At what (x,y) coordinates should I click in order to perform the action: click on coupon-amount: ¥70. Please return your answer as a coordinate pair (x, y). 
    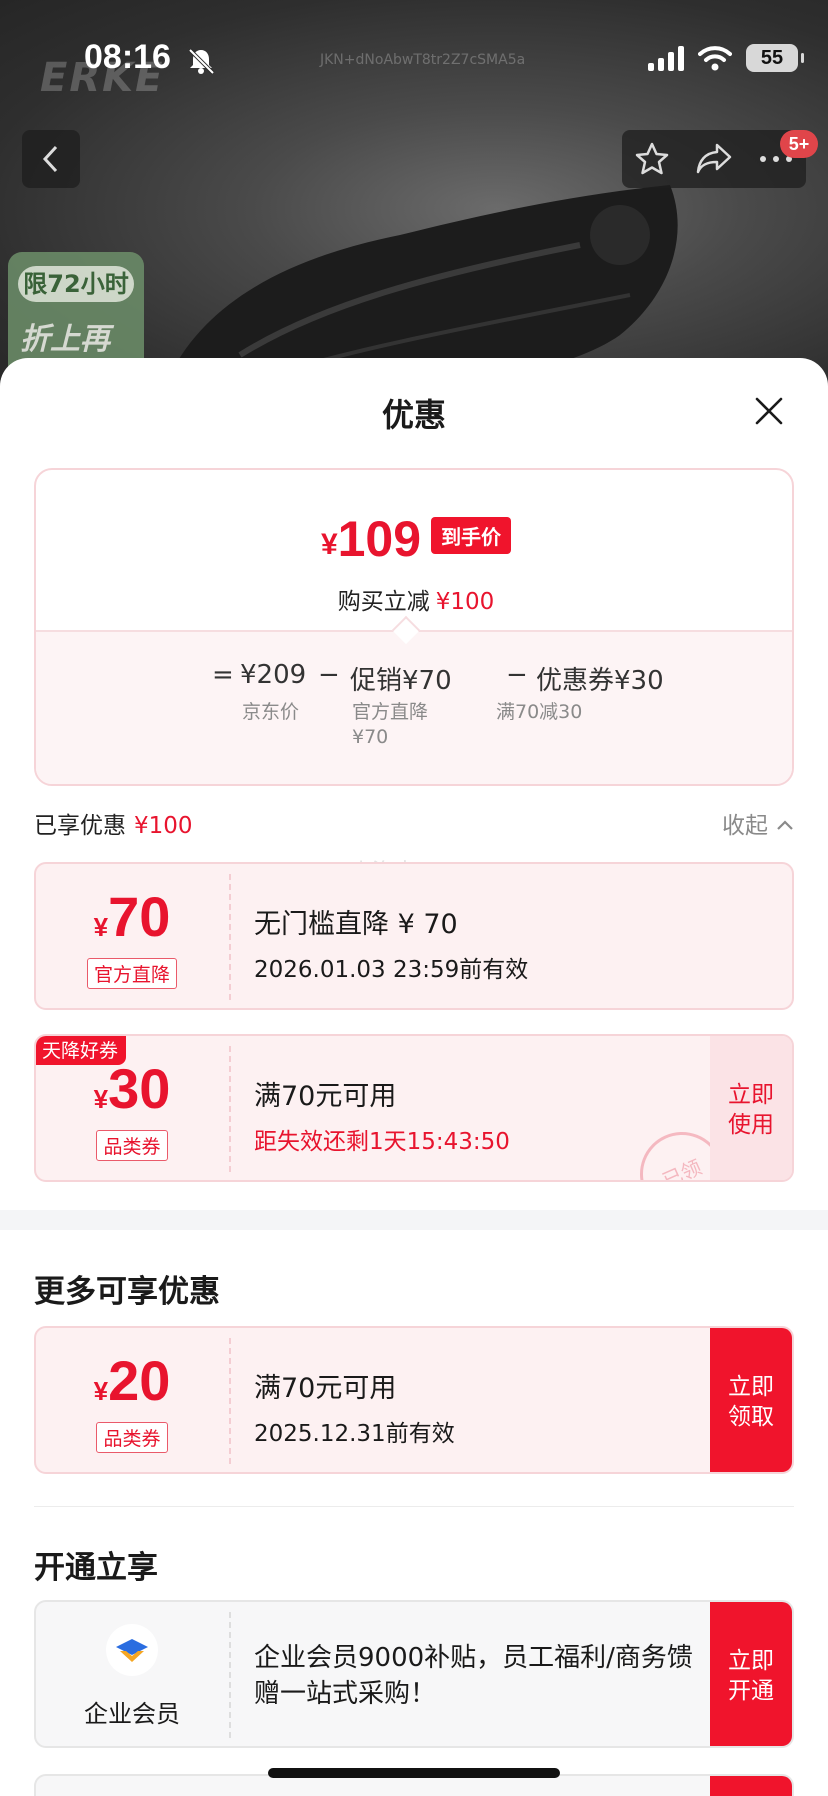
    Looking at the image, I should click on (132, 916).